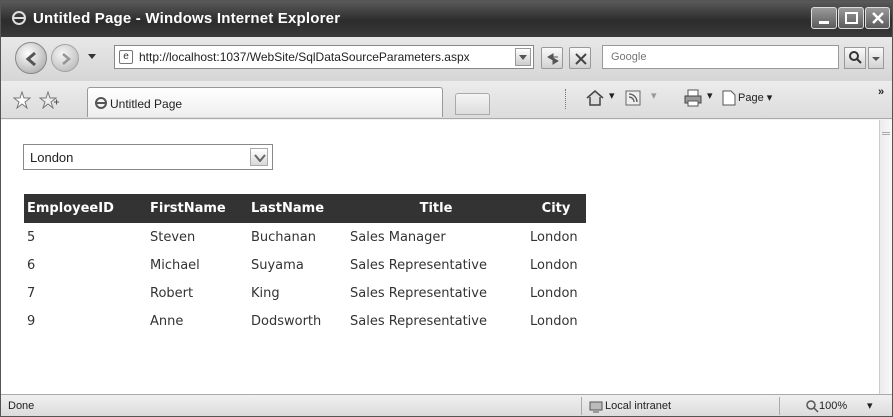 The image size is (893, 417). What do you see at coordinates (824, 22) in the screenshot?
I see `minimize-icon` at bounding box center [824, 22].